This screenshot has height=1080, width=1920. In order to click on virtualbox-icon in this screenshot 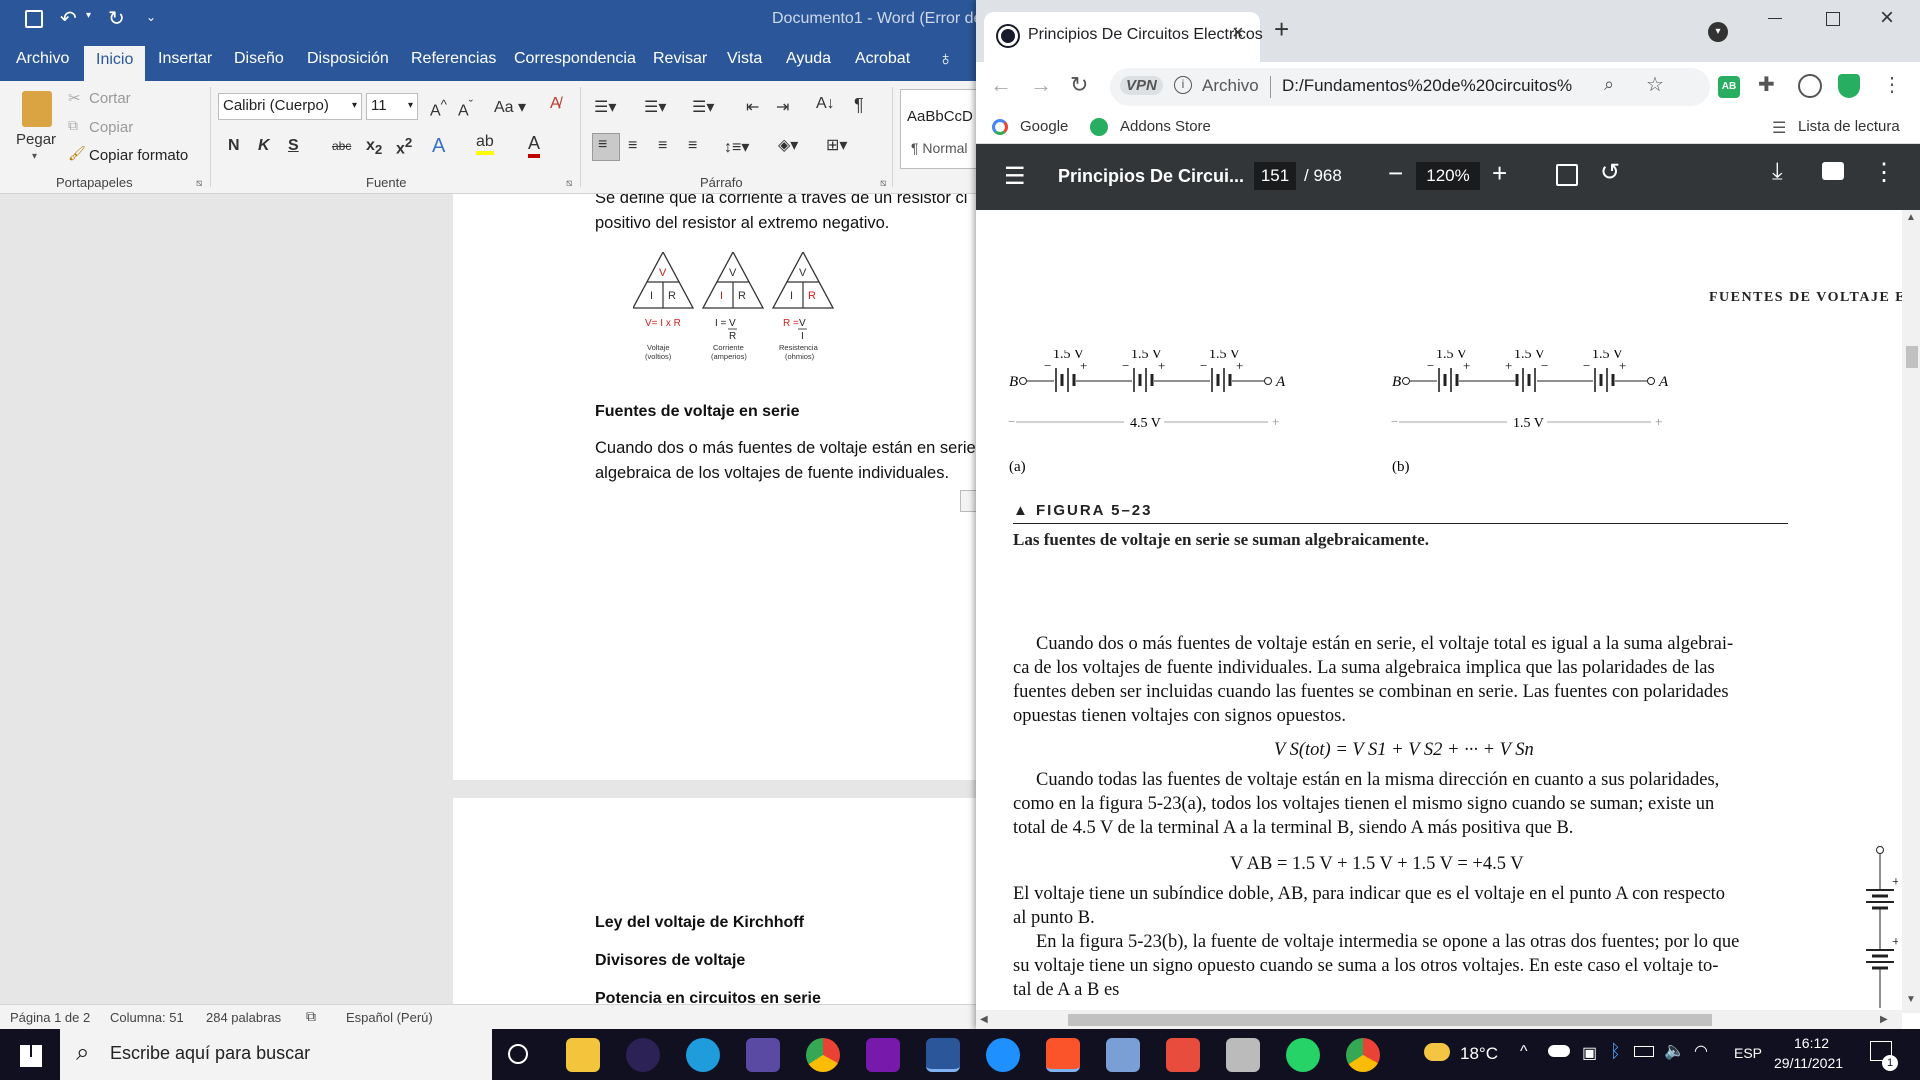, I will do `click(1123, 1055)`.